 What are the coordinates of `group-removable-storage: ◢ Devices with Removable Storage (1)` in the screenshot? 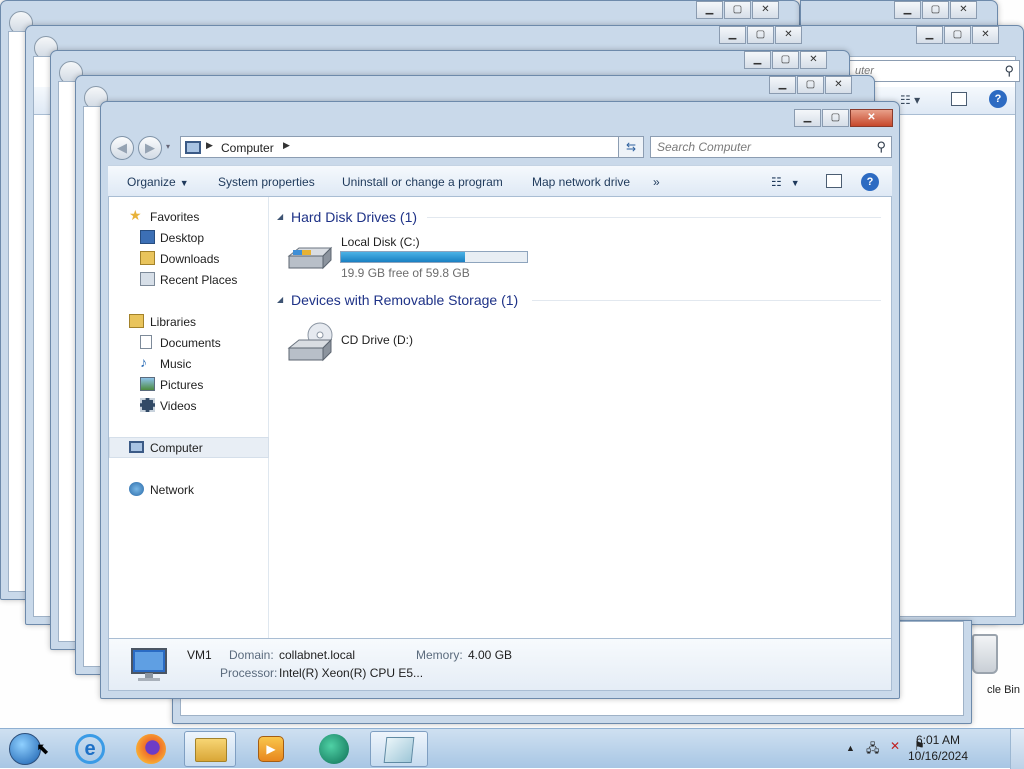 It's located at (579, 300).